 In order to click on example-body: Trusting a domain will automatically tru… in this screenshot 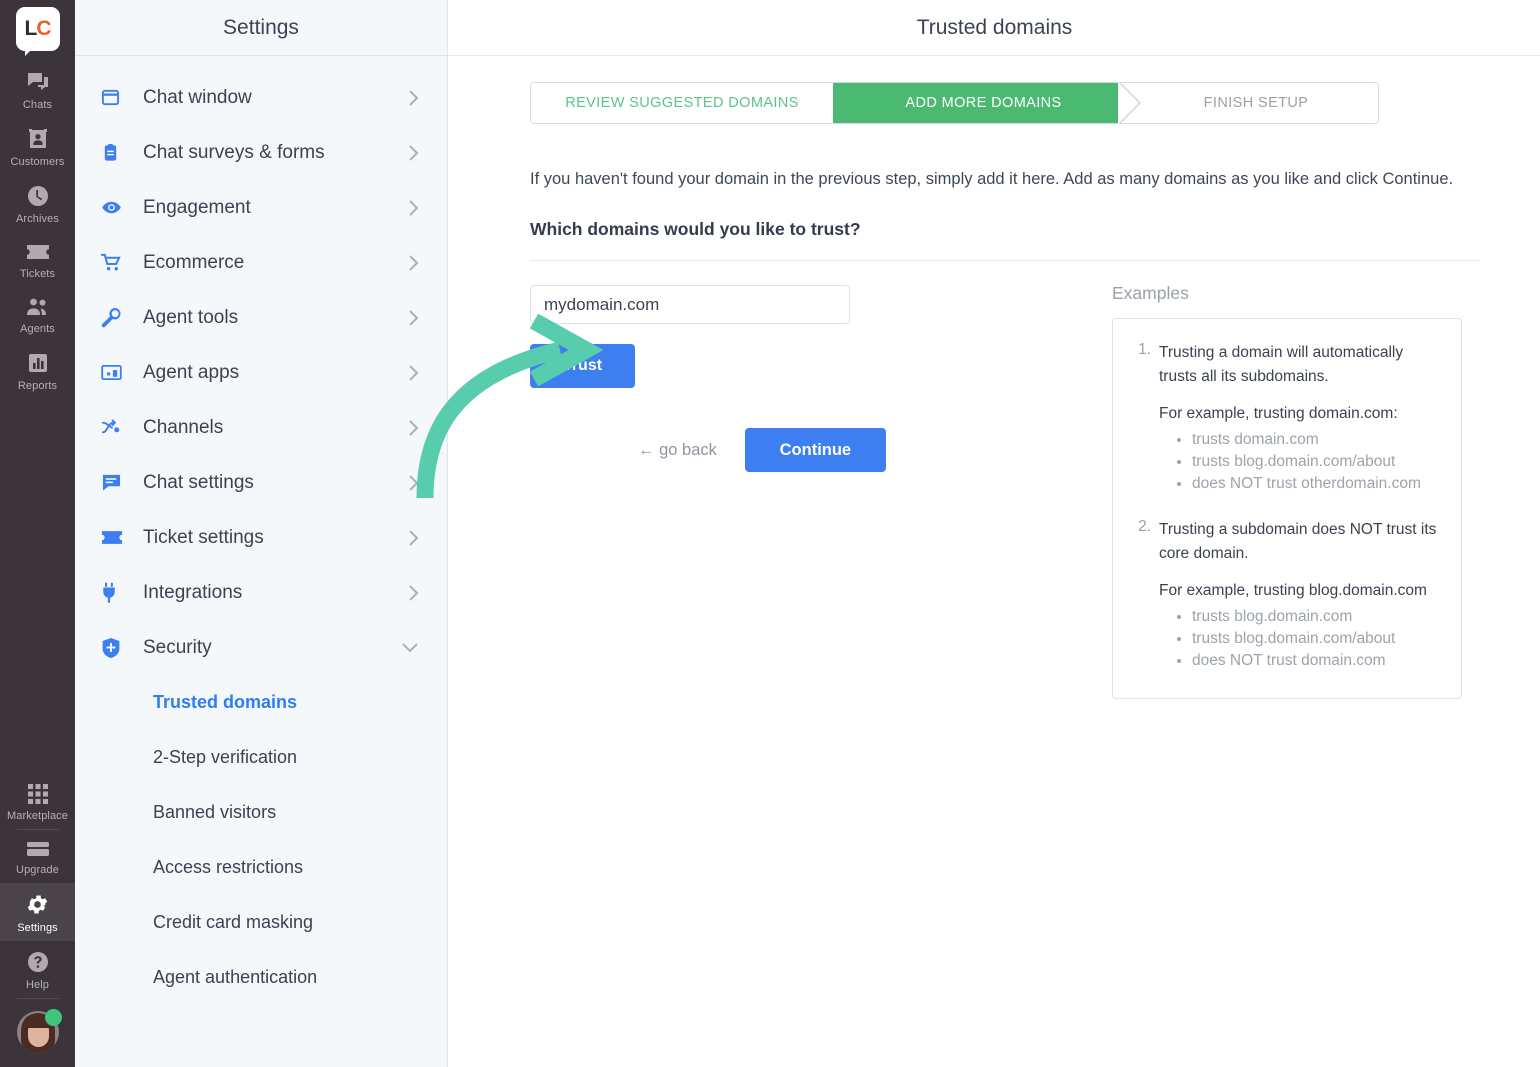, I will do `click(1301, 418)`.